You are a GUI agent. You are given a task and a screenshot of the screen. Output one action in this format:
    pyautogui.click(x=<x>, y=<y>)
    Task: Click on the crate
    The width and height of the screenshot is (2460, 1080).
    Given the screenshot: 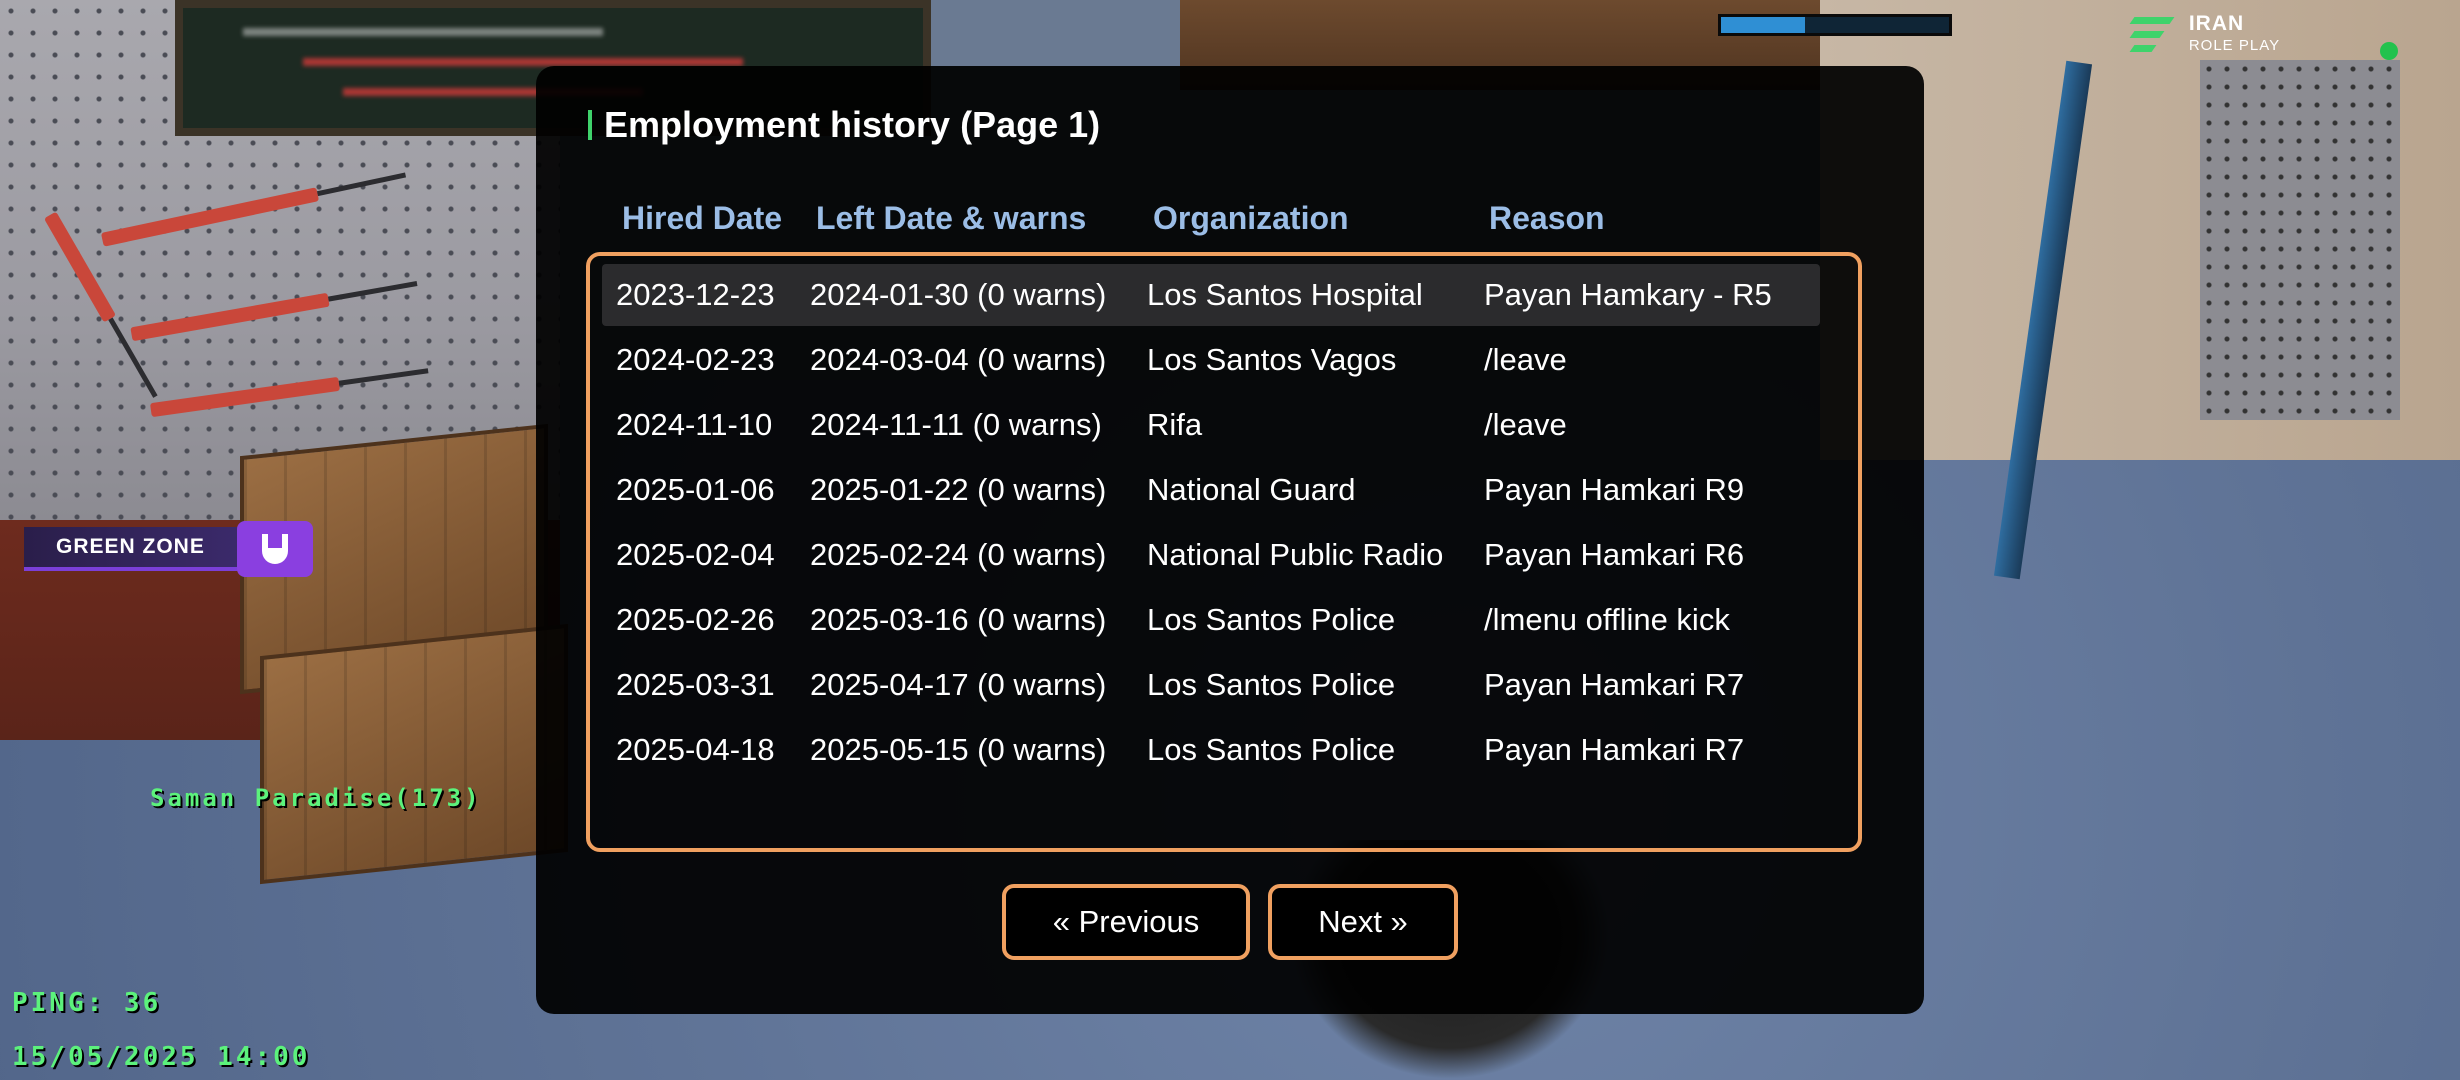 What is the action you would take?
    pyautogui.click(x=414, y=754)
    